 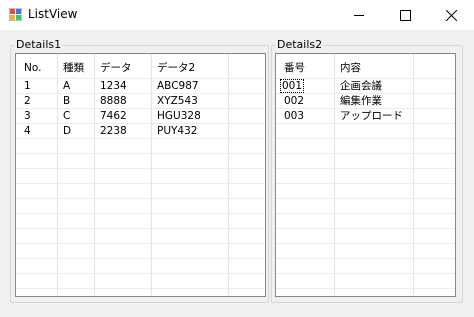 I want to click on table-row: 002 編集作業, so click(x=365, y=101).